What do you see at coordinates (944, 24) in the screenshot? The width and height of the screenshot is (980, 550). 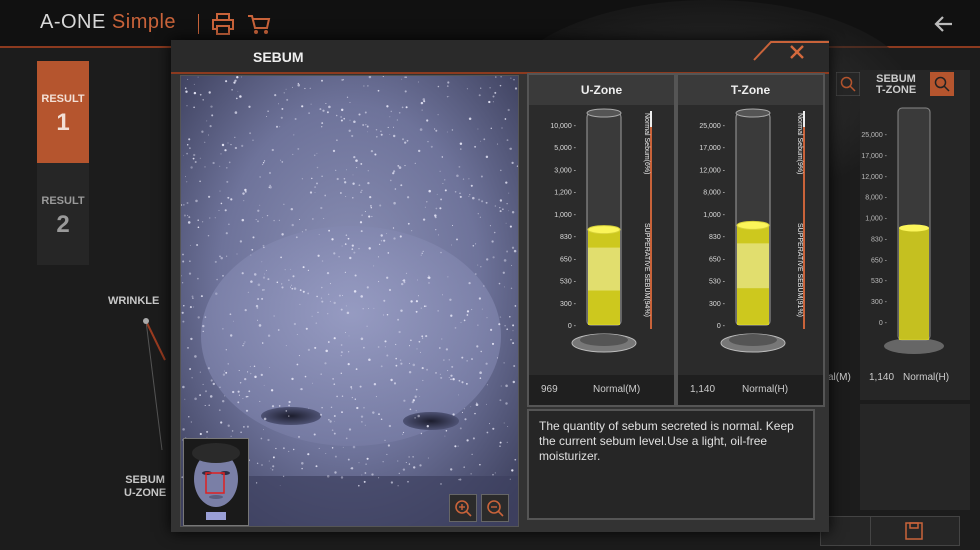 I see `back-arrow-icon` at bounding box center [944, 24].